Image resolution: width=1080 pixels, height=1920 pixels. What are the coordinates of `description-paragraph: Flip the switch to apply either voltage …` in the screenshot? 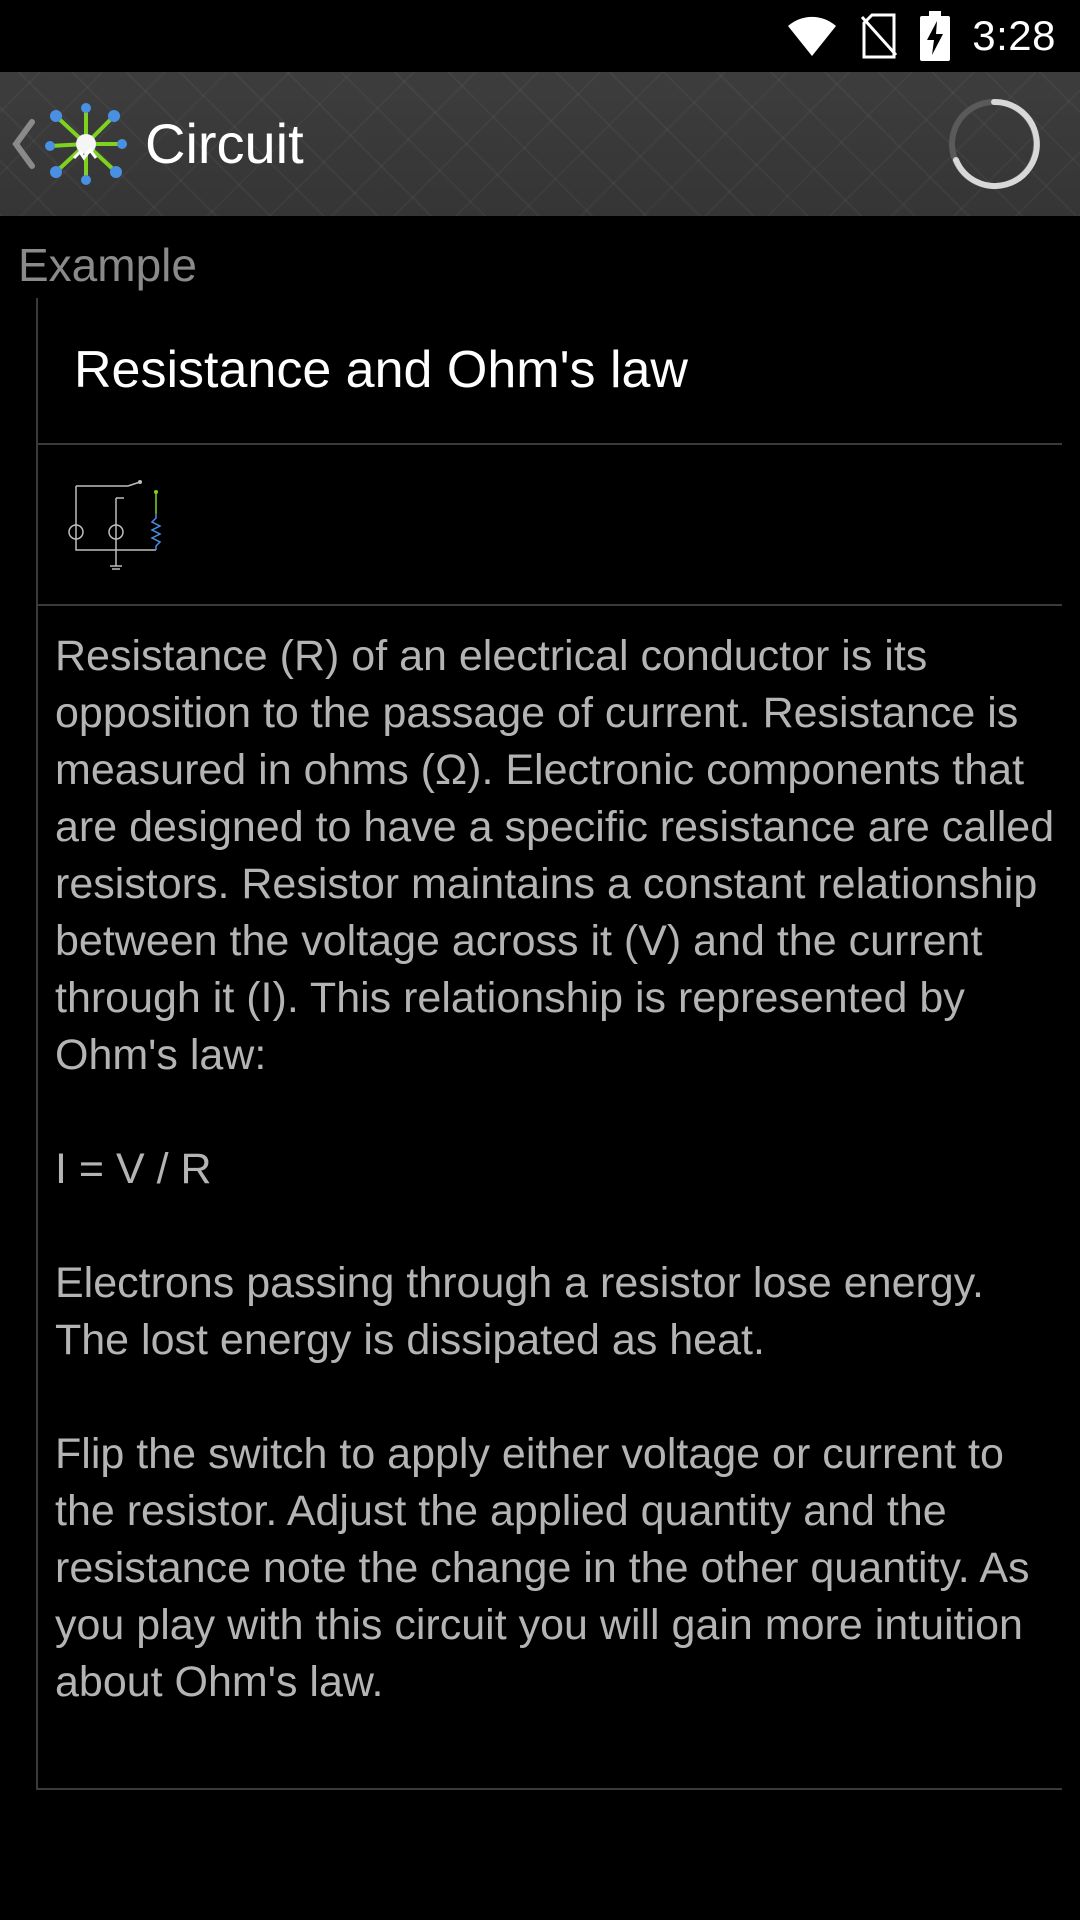 It's located at (542, 1568).